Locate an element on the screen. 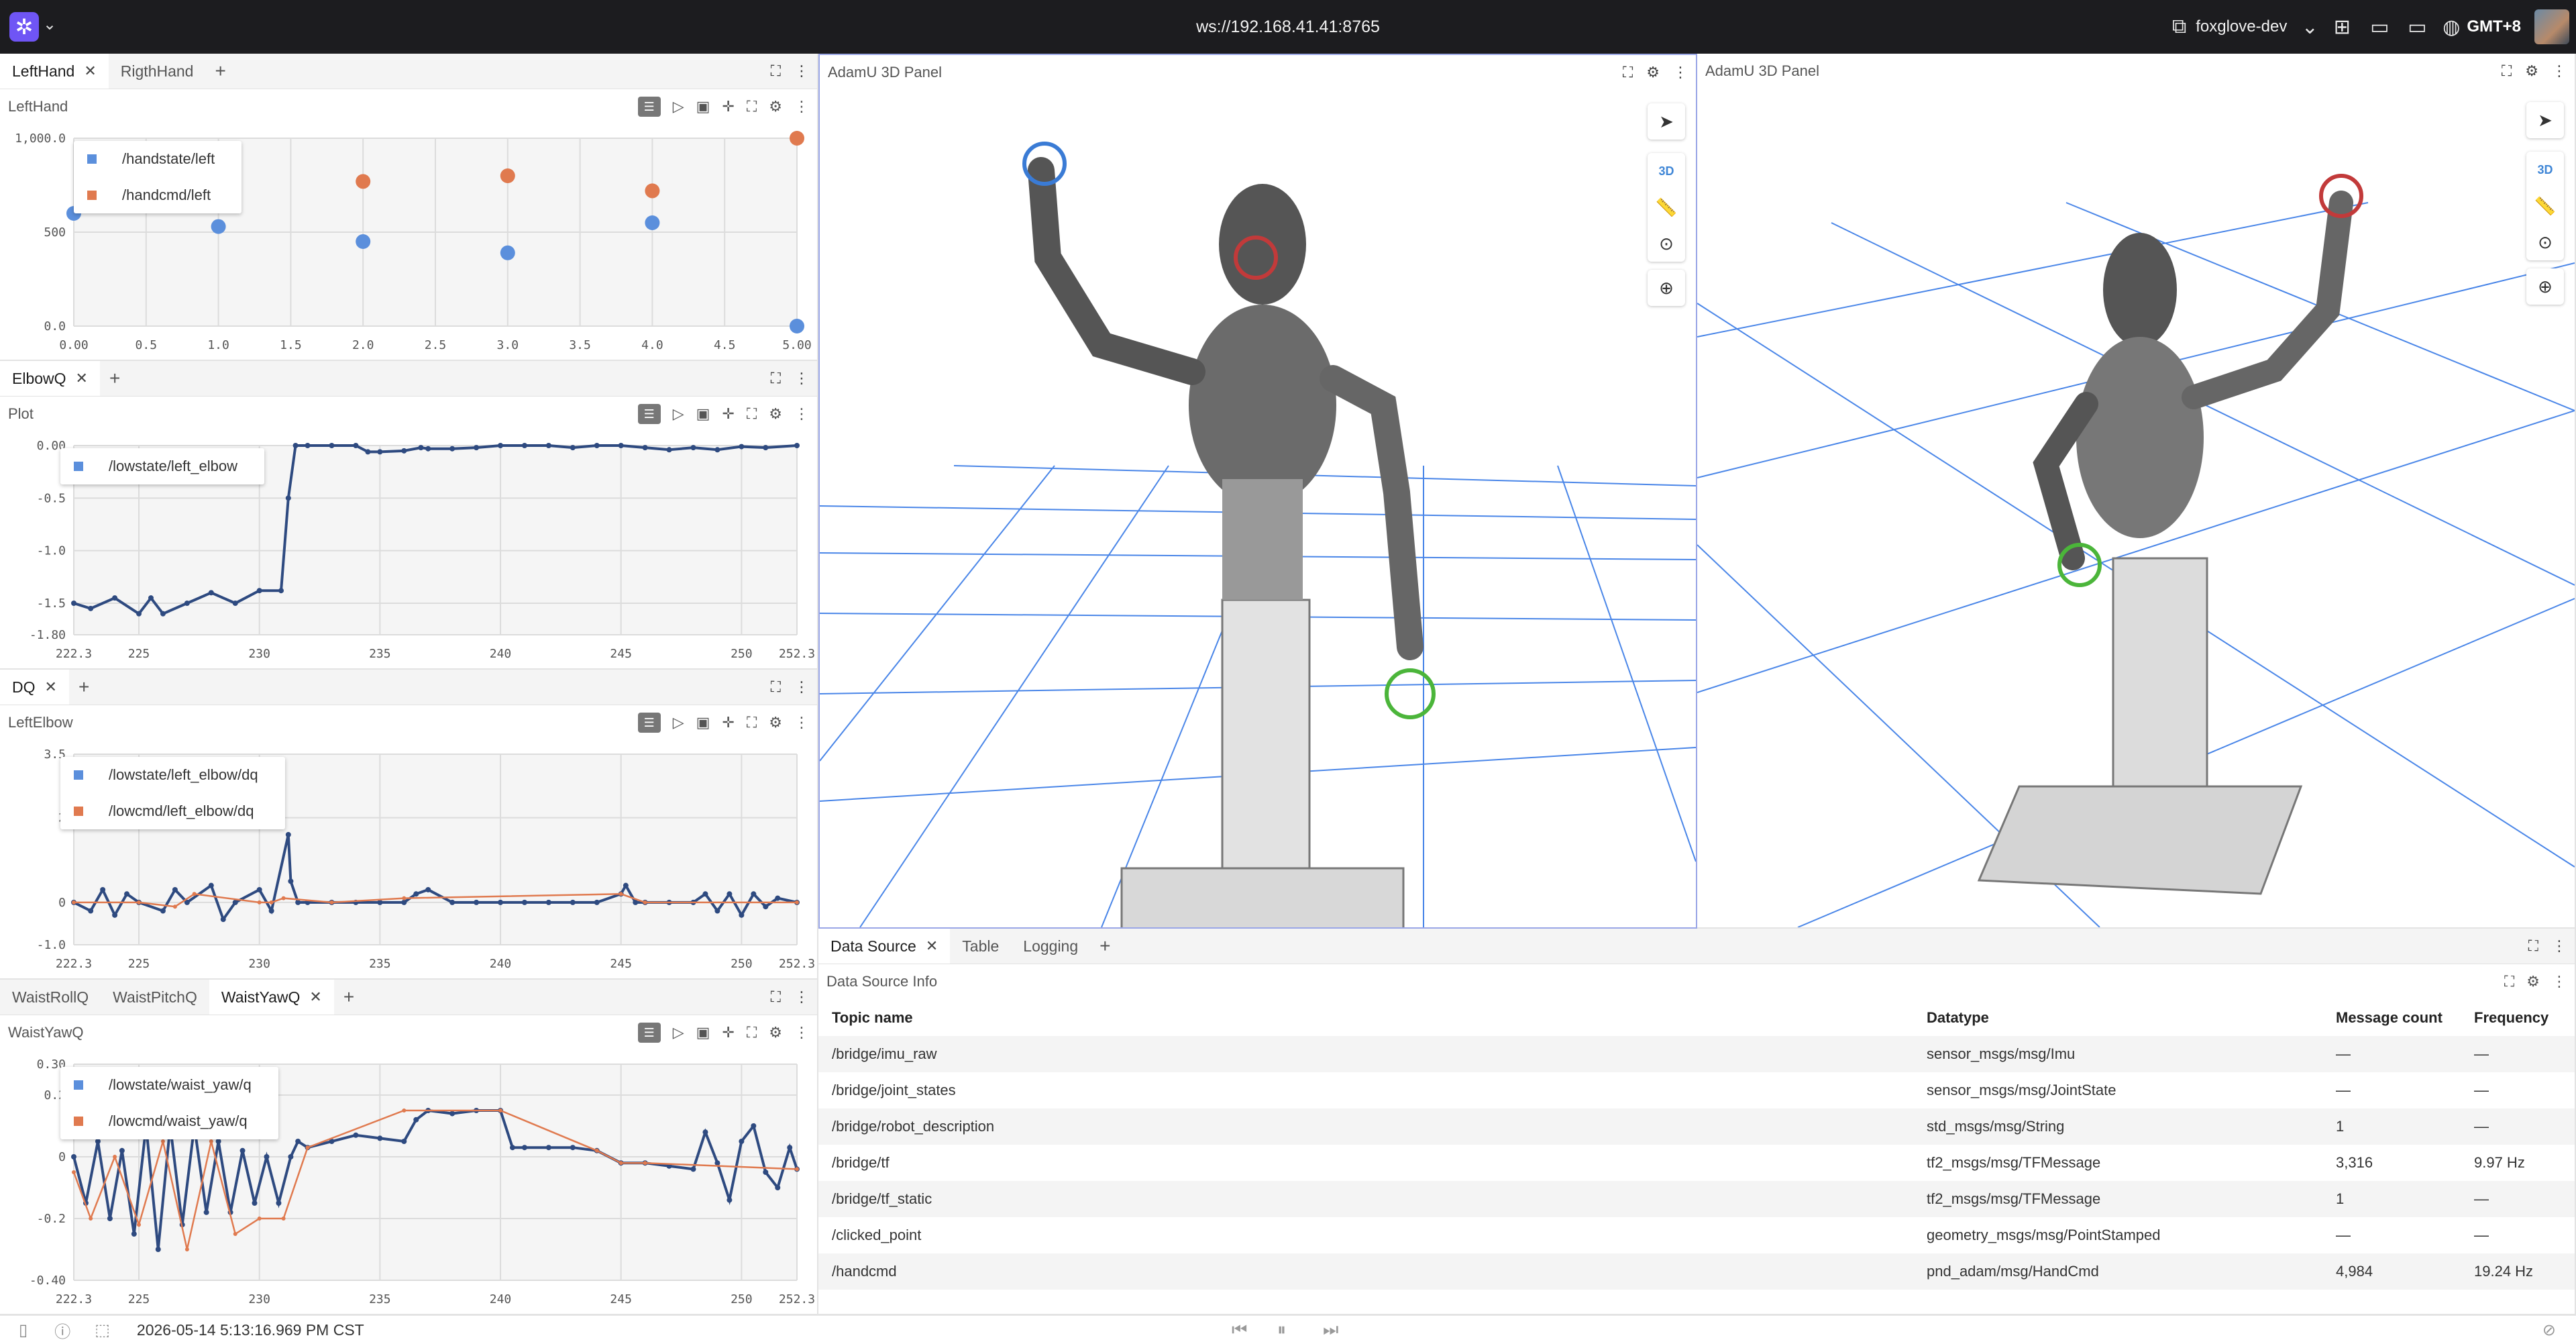 The width and height of the screenshot is (2576, 1344). publish-point-icon: ⊙ is located at coordinates (2545, 242).